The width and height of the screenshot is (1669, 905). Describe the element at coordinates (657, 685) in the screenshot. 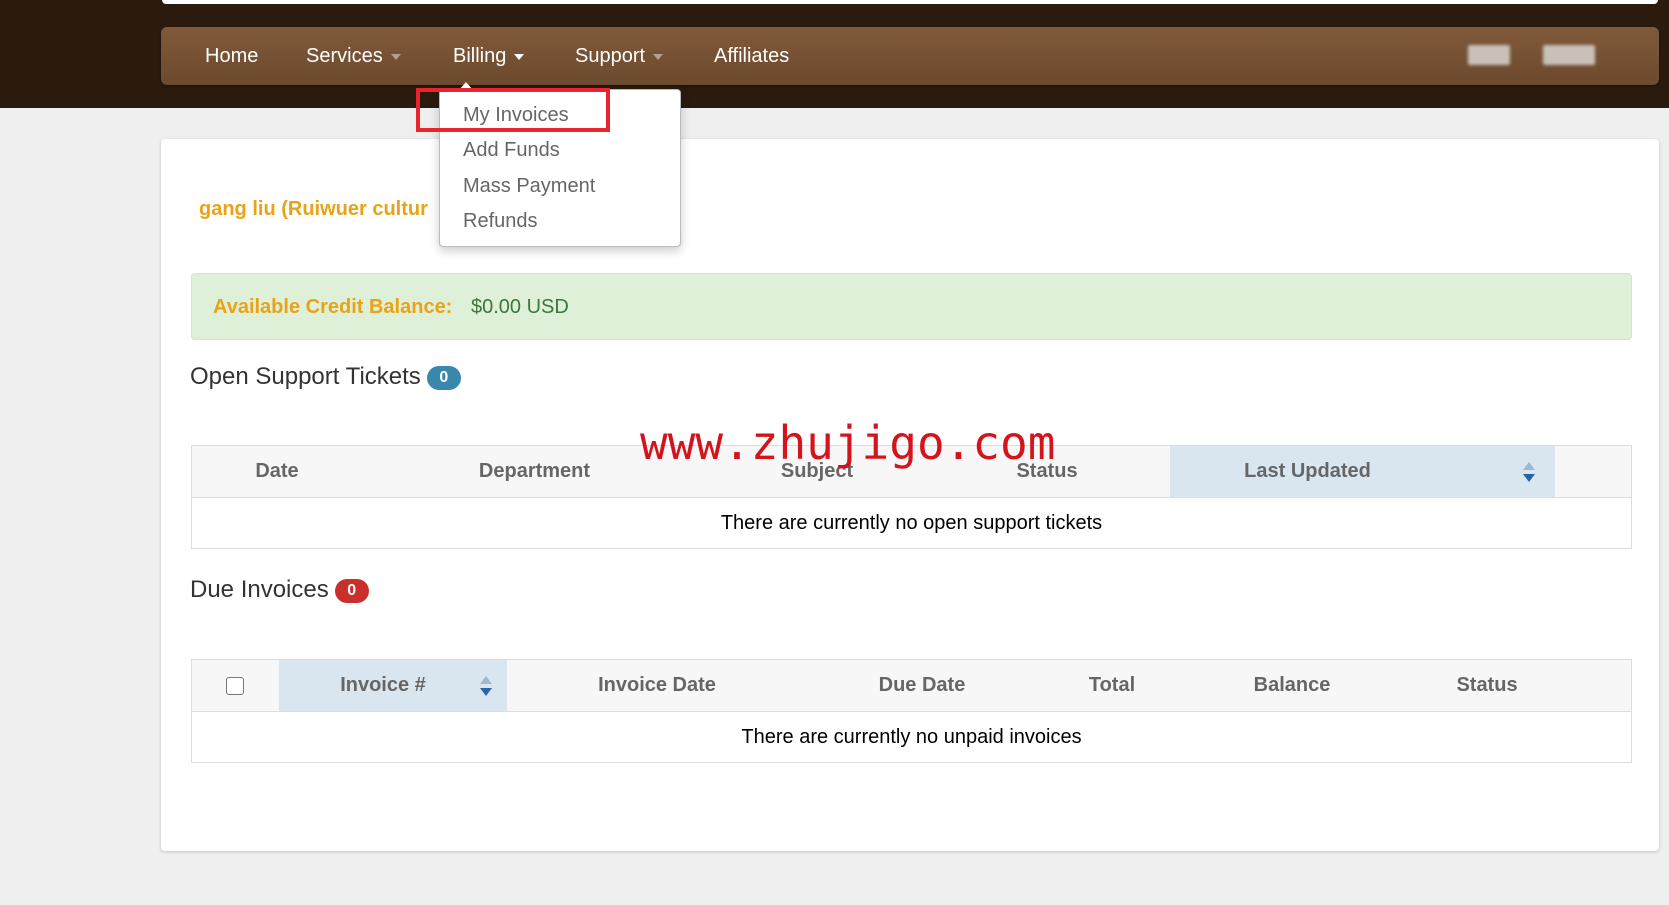

I see `col-invoice-date: Invoice Date` at that location.